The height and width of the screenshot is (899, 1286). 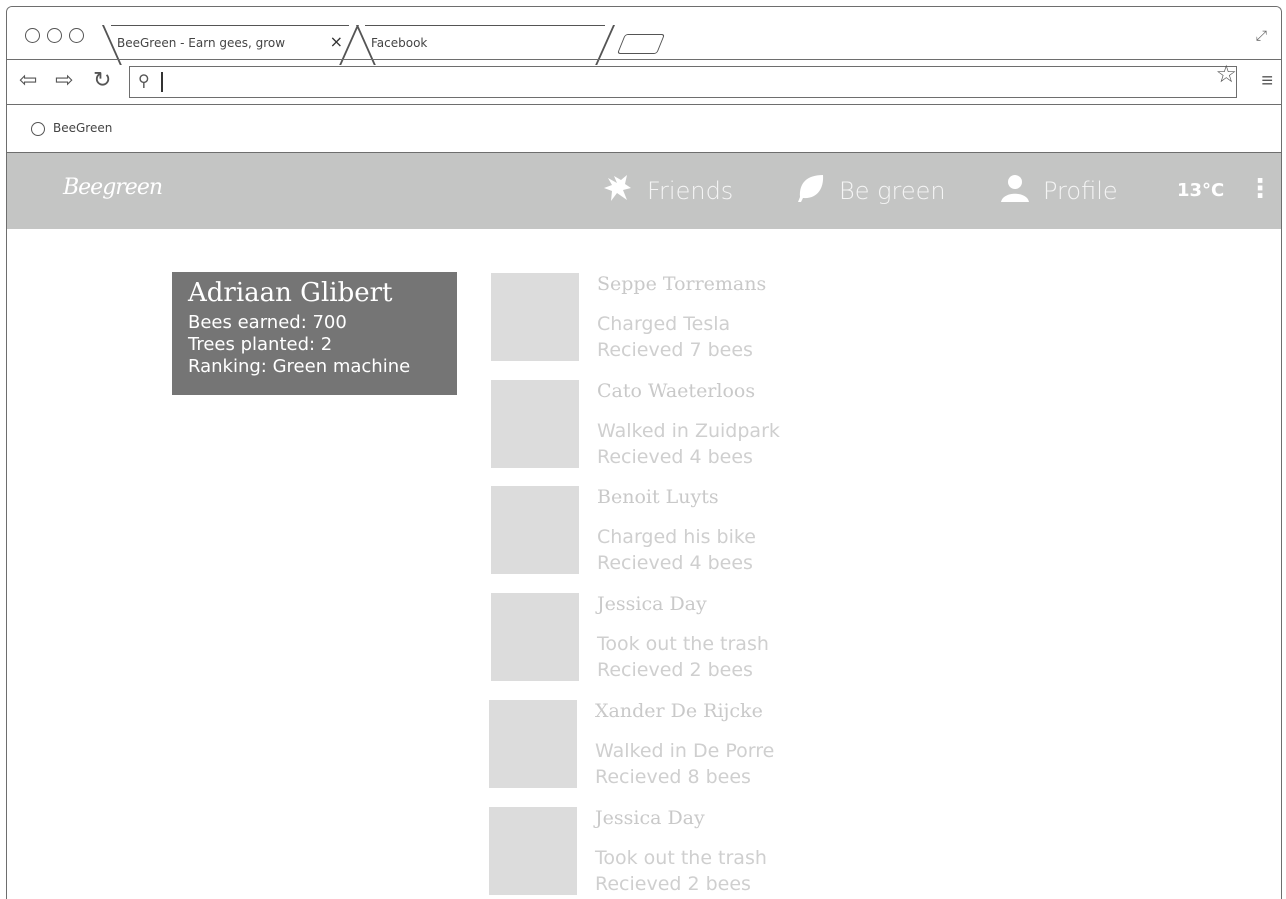 I want to click on bookmark-beegreen: BeeGreen, so click(x=82, y=128).